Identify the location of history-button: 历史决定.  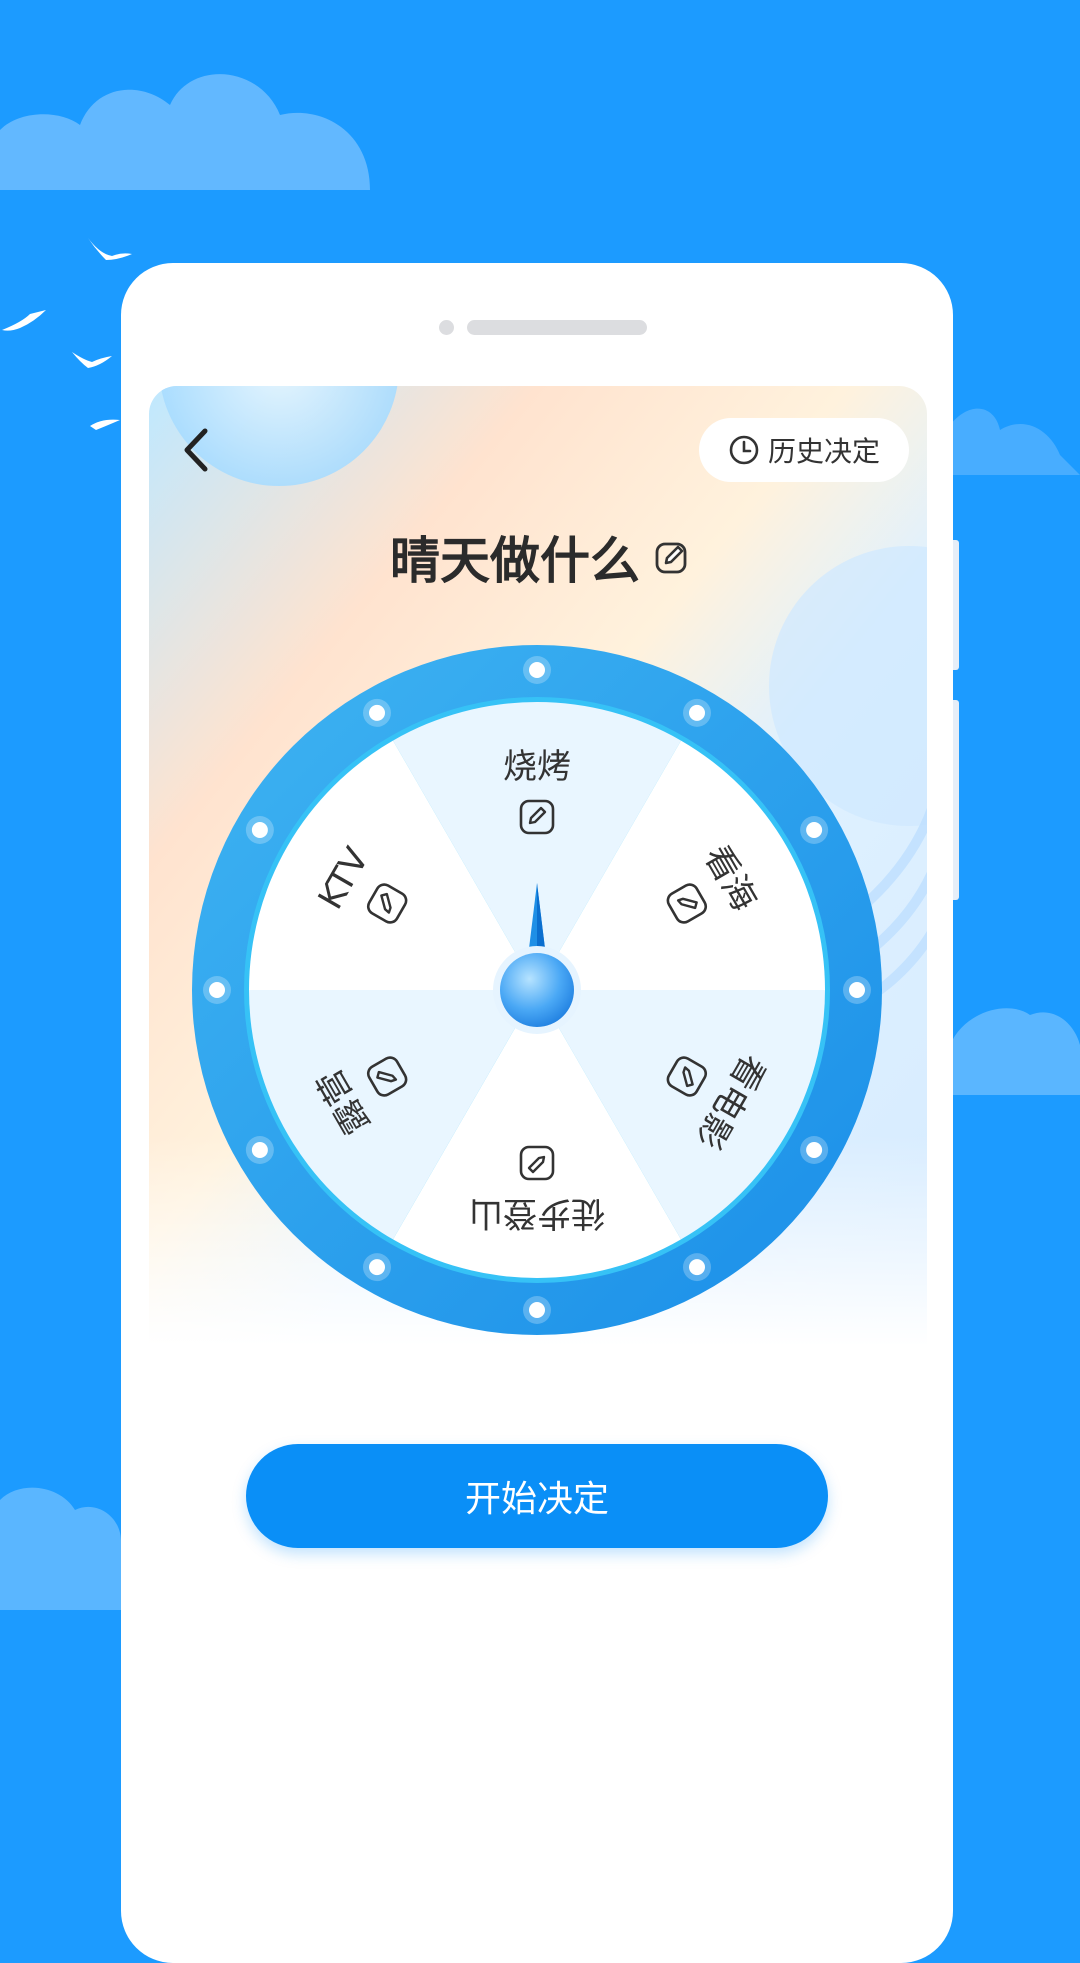
(804, 450).